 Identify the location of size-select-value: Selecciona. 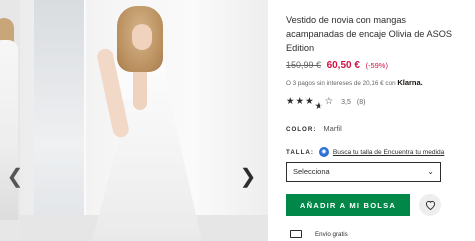
(311, 171).